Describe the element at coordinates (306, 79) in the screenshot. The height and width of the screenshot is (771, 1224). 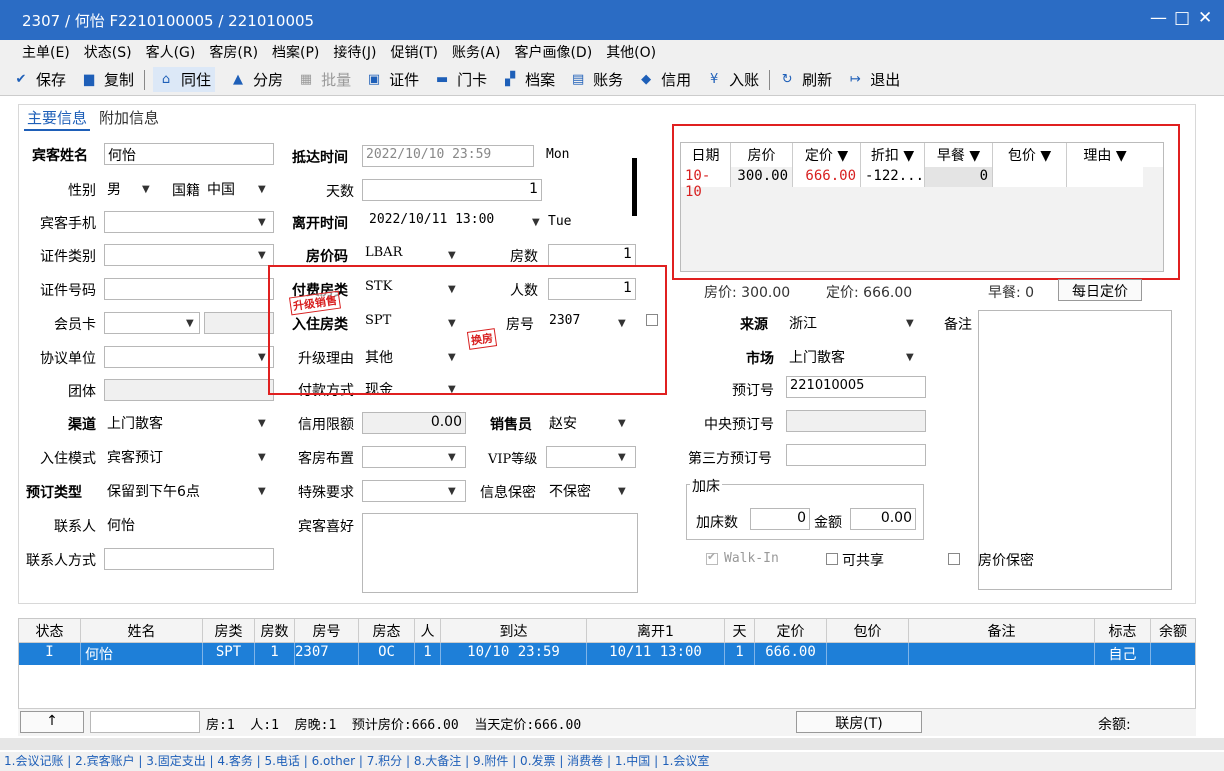
I see `grid-icon: ▦` at that location.